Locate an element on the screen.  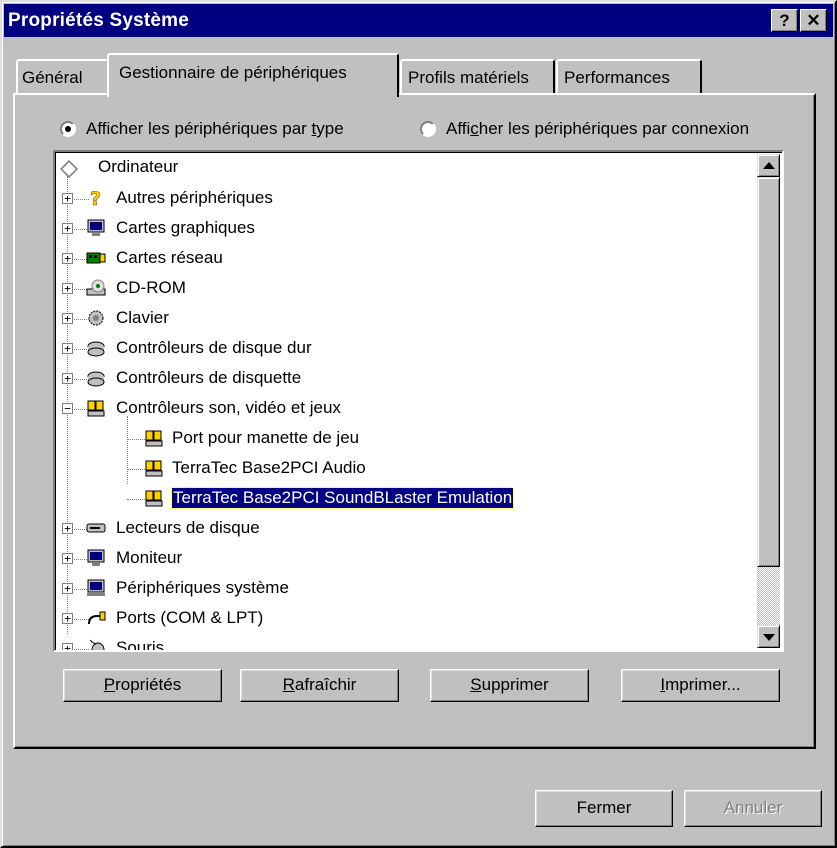
vertical-scrollbar is located at coordinates (768, 401).